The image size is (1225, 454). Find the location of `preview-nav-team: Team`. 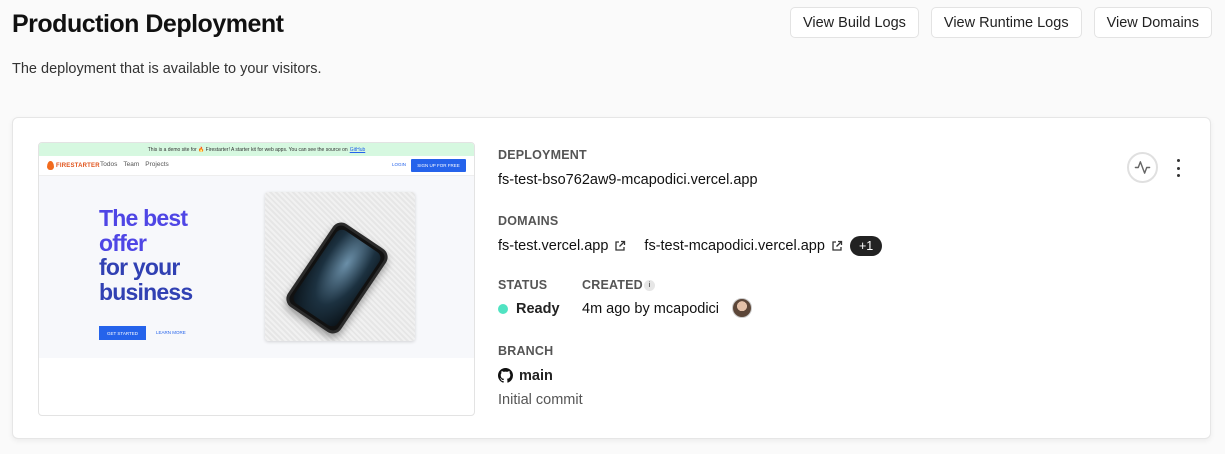

preview-nav-team: Team is located at coordinates (131, 164).